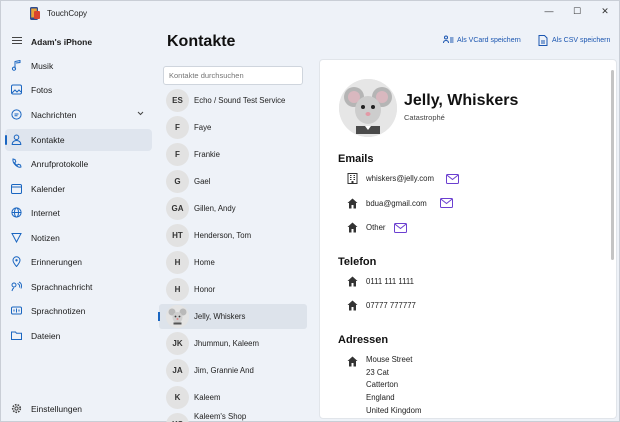 The image size is (620, 422). Describe the element at coordinates (16, 212) in the screenshot. I see `globe-icon` at that location.